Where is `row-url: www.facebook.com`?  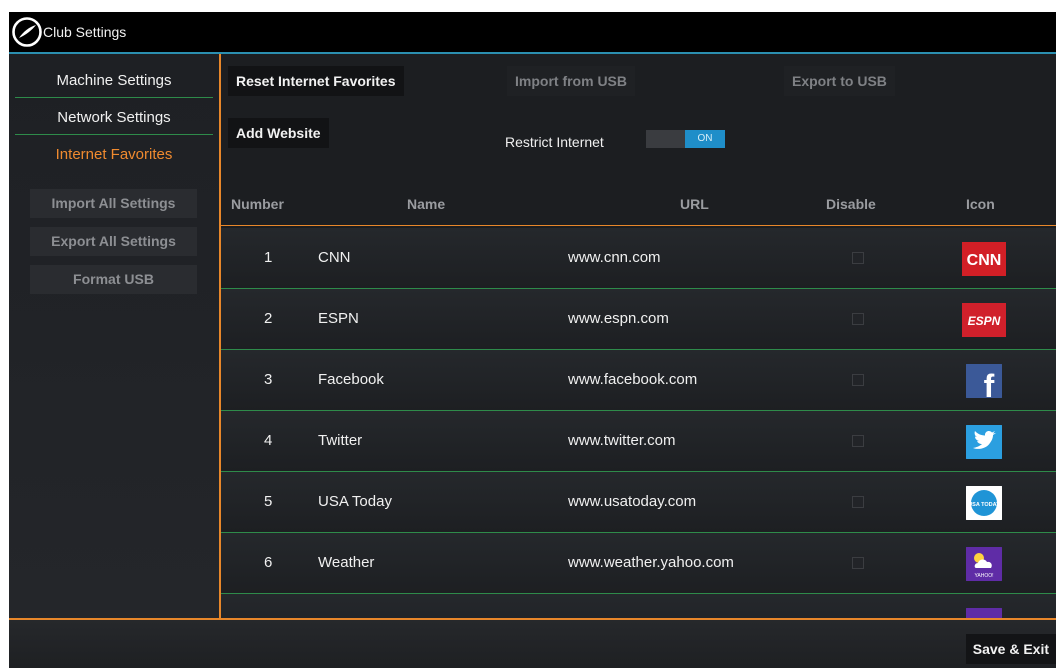
row-url: www.facebook.com is located at coordinates (633, 379).